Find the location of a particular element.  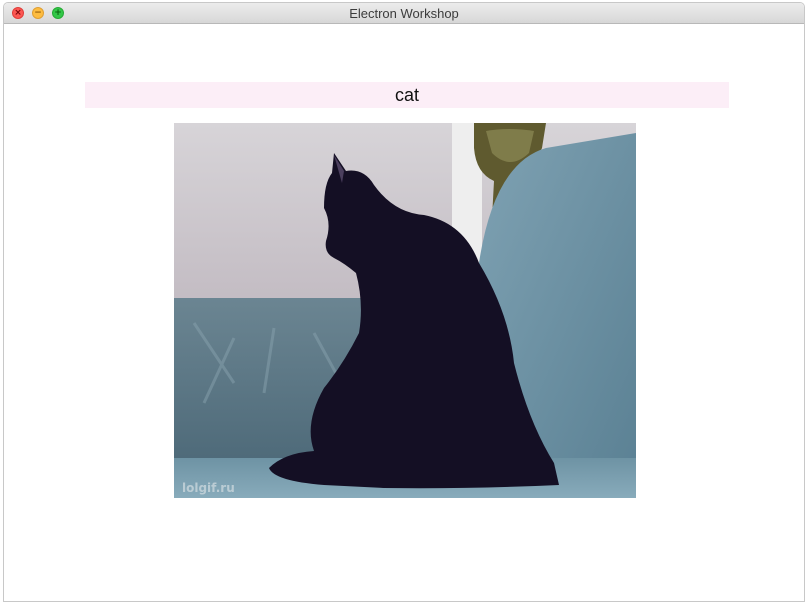

window-title: Electron Workshop is located at coordinates (404, 13).